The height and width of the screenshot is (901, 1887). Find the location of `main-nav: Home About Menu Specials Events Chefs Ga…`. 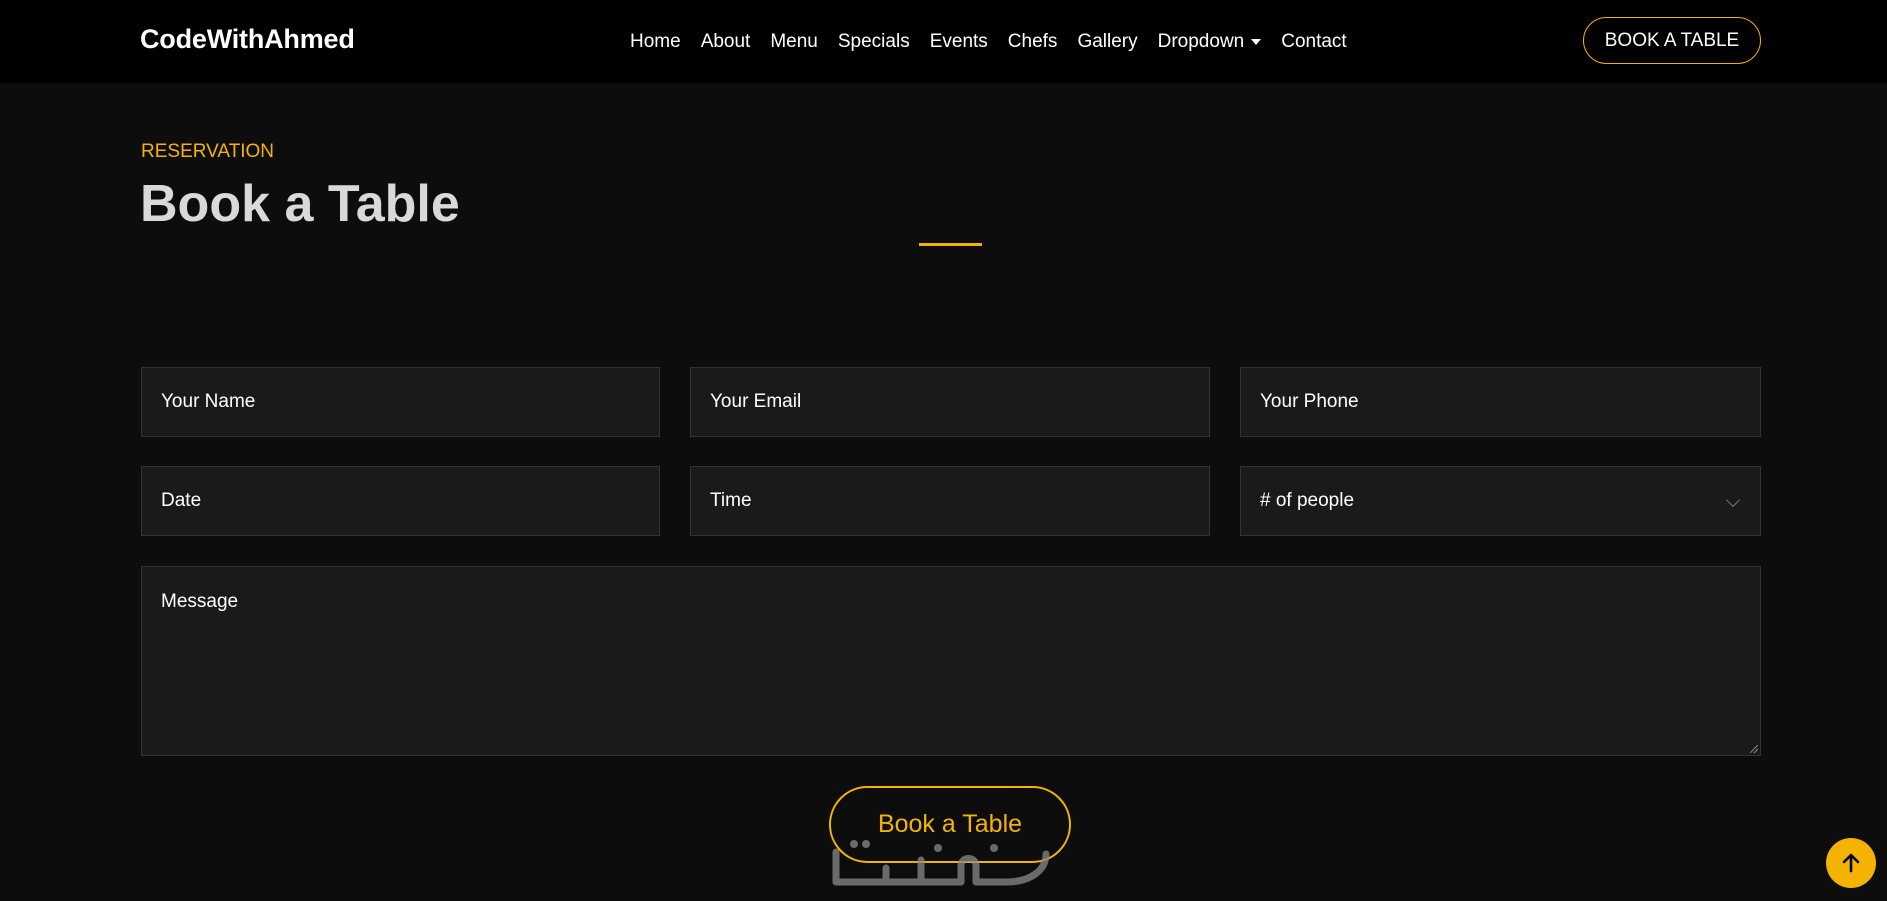

main-nav: Home About Menu Specials Events Chefs Ga… is located at coordinates (988, 41).